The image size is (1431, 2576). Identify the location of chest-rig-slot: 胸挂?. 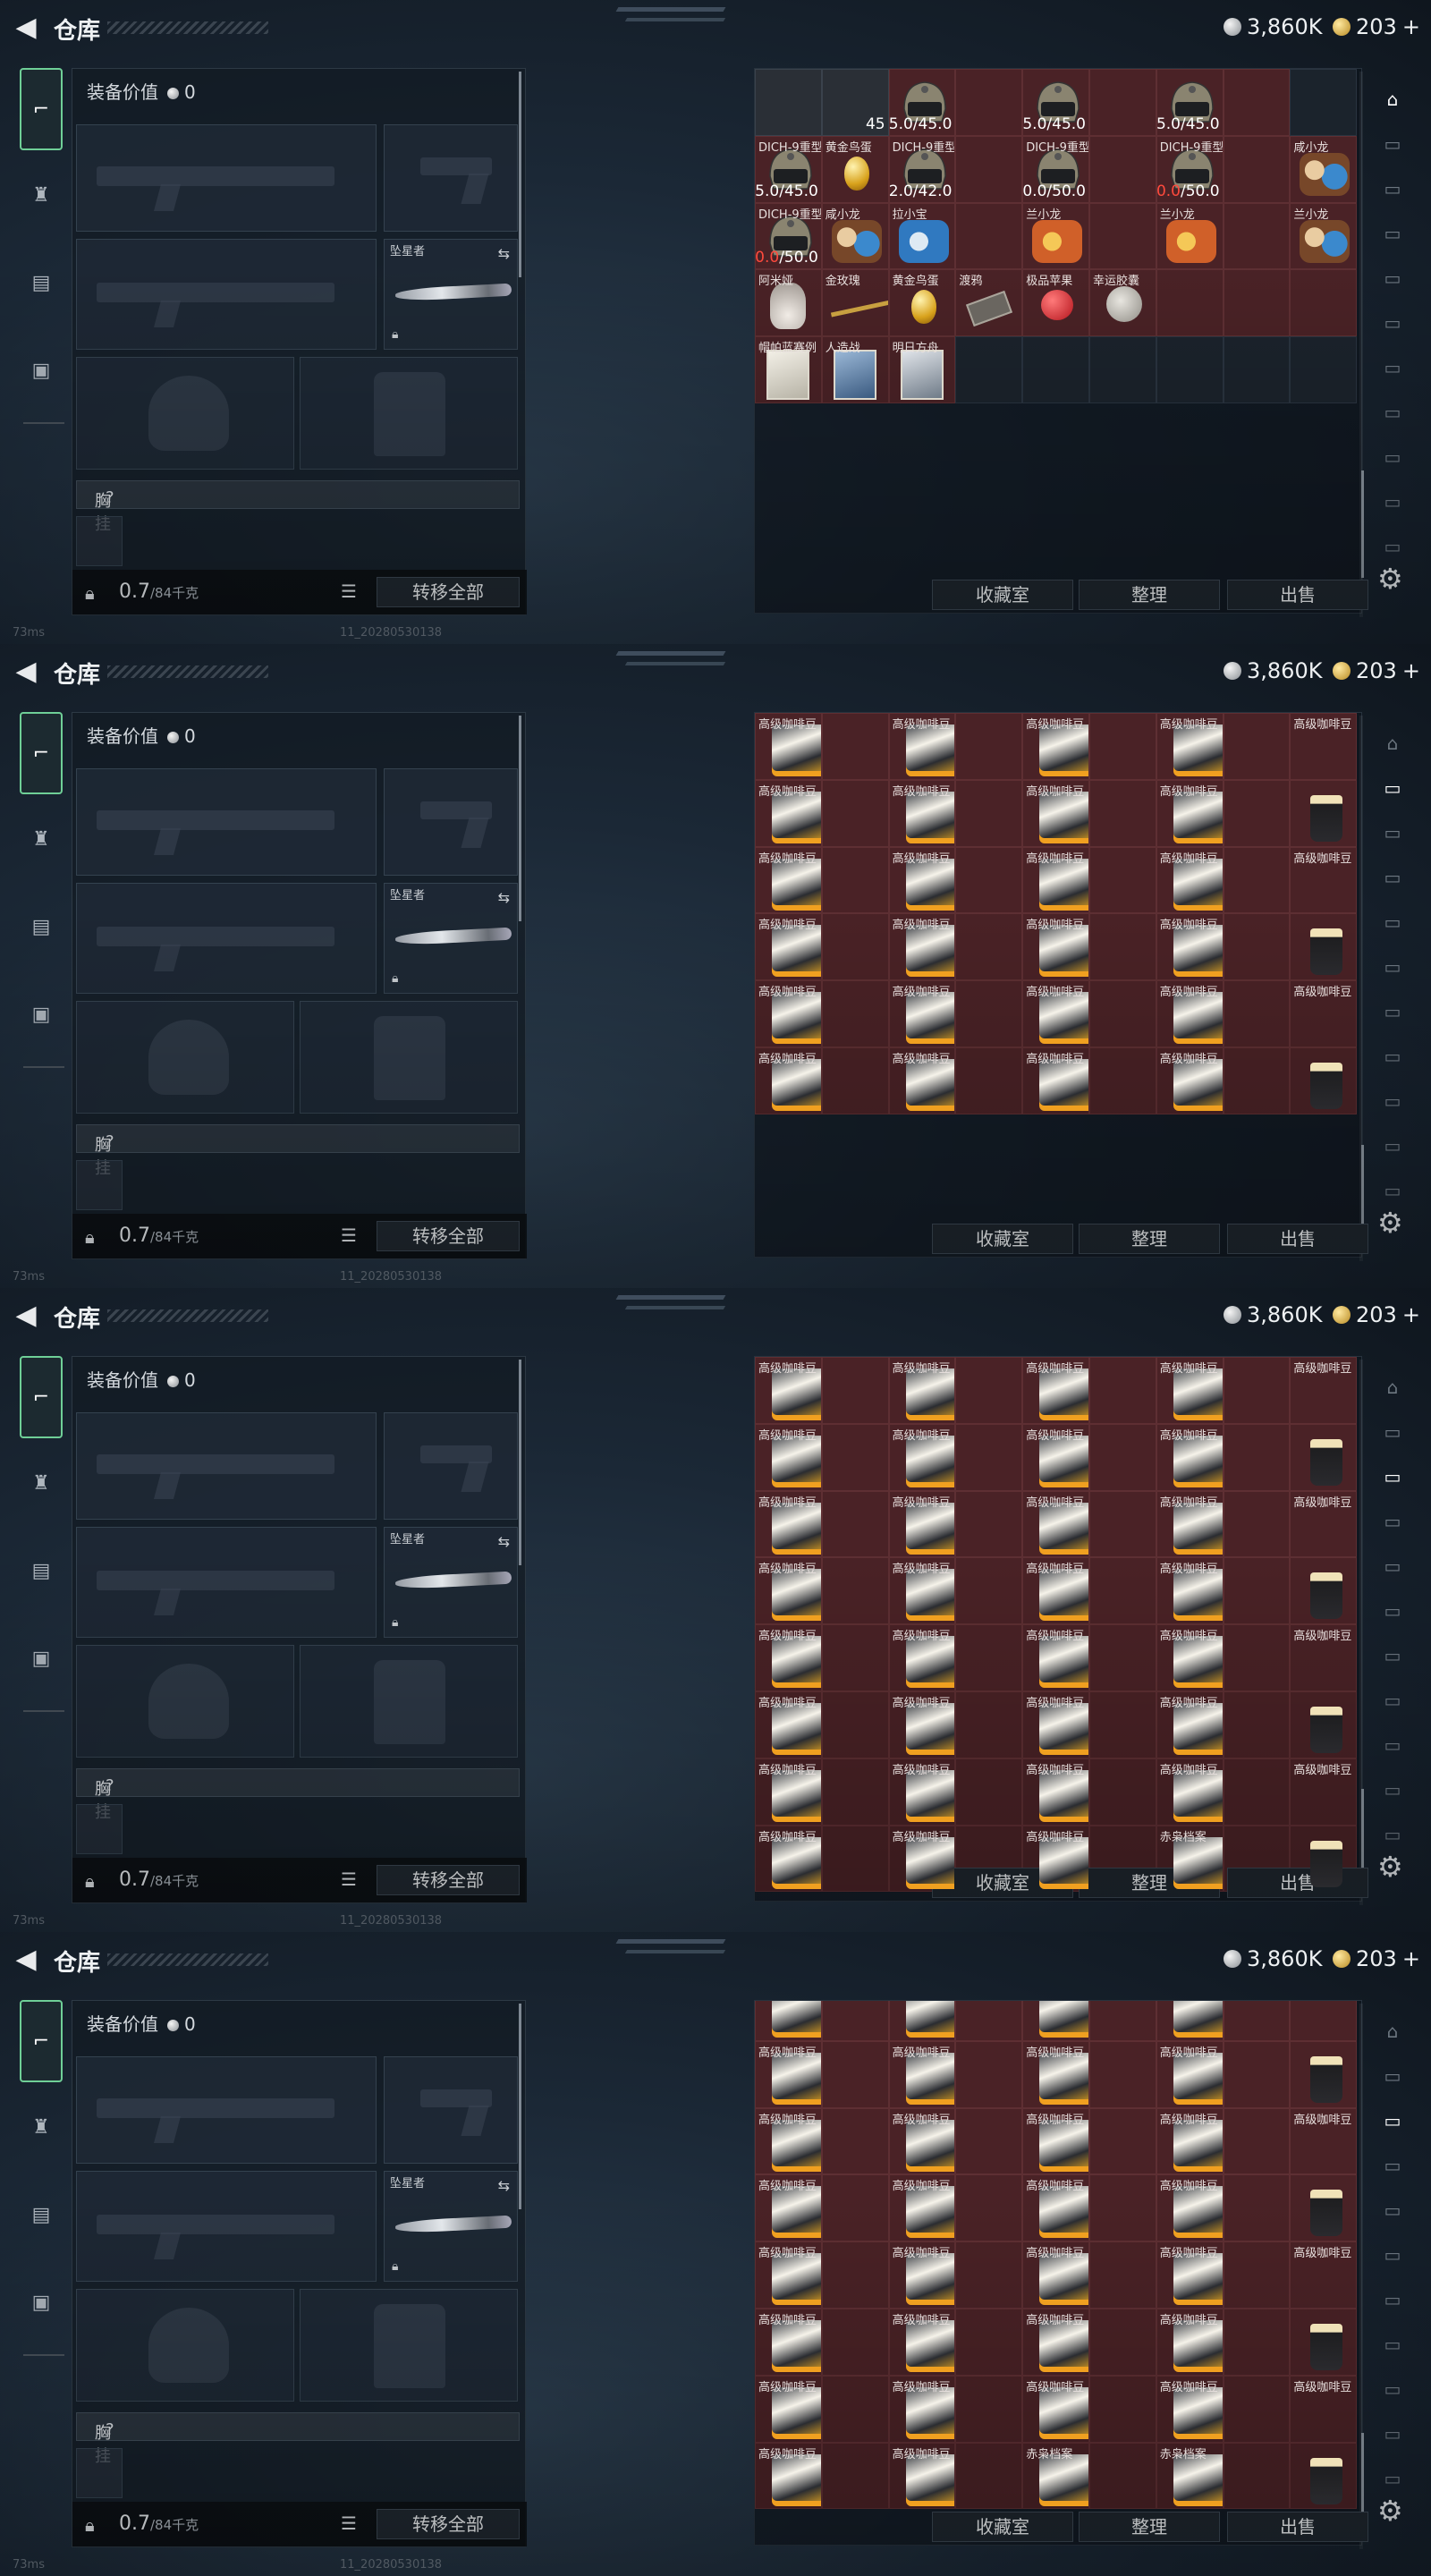
(298, 507).